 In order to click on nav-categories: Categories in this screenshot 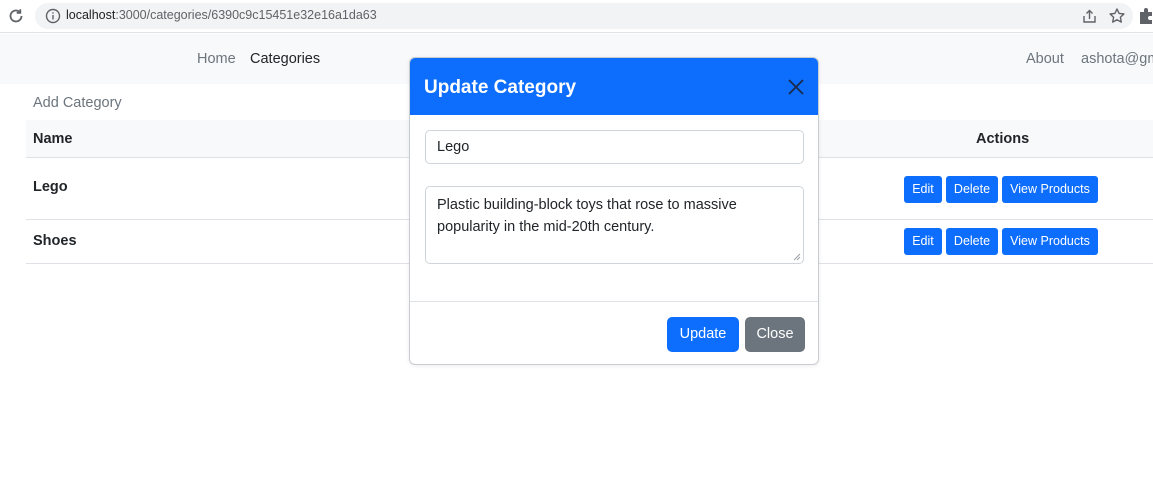, I will do `click(285, 59)`.